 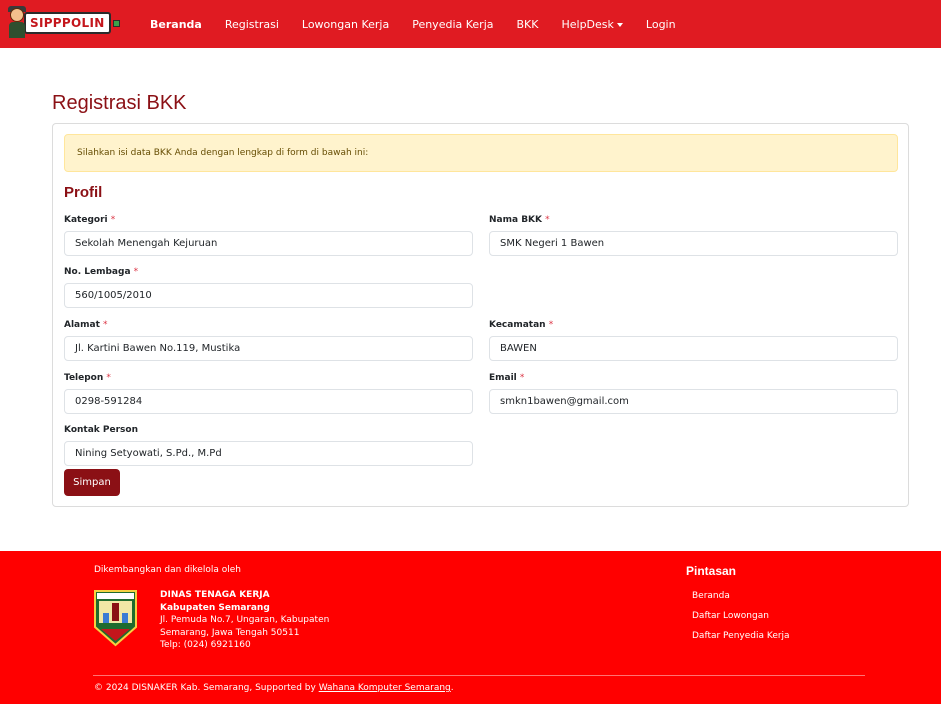 I want to click on telepon-field: 0298-591284, so click(x=268, y=401).